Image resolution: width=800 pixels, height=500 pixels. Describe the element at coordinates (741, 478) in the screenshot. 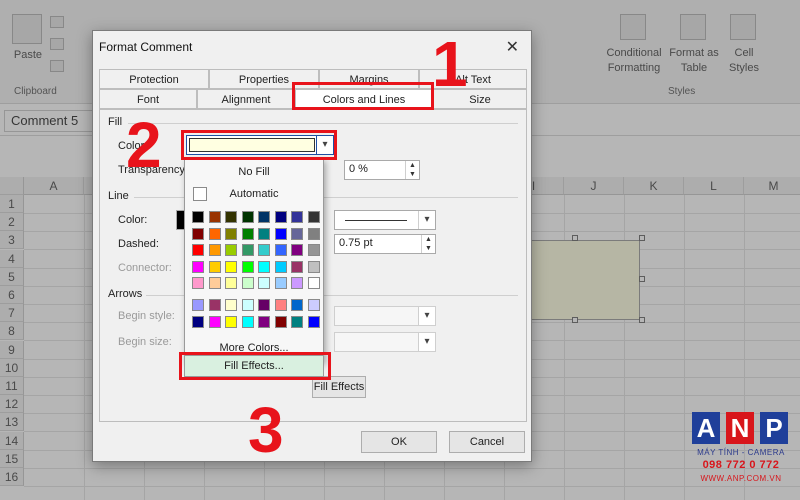

I see `watermark-url: WWW.ANP.COM.VN` at that location.